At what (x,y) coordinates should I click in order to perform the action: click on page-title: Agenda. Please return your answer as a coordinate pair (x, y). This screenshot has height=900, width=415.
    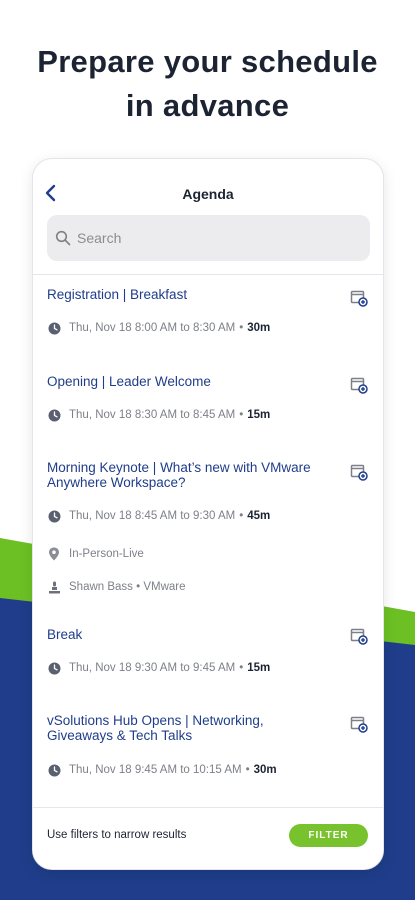
    Looking at the image, I should click on (208, 194).